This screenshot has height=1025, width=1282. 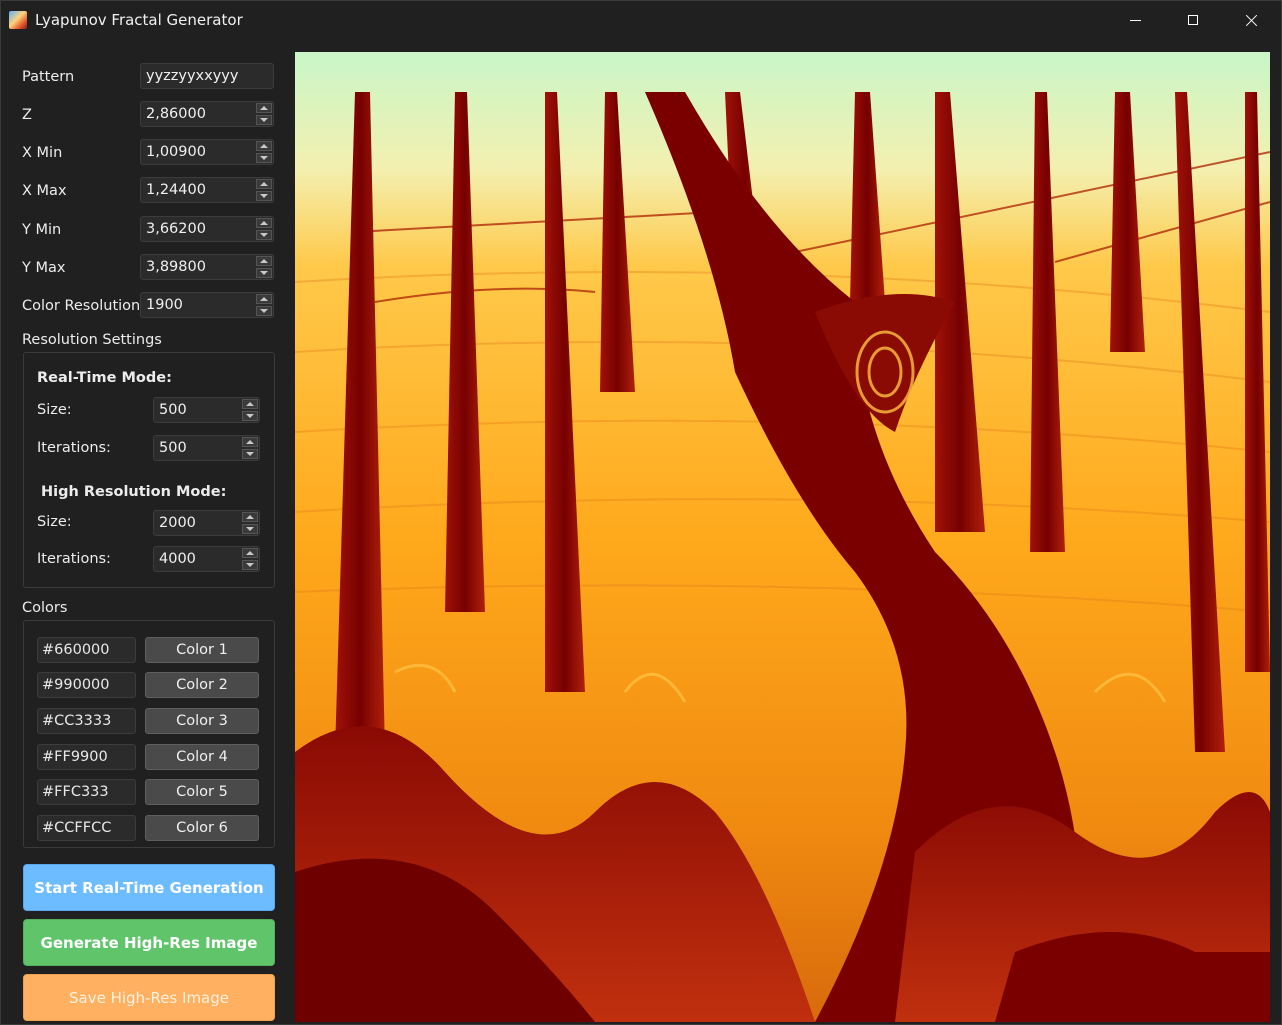 What do you see at coordinates (250, 448) in the screenshot?
I see `realtime-iterations-stepper` at bounding box center [250, 448].